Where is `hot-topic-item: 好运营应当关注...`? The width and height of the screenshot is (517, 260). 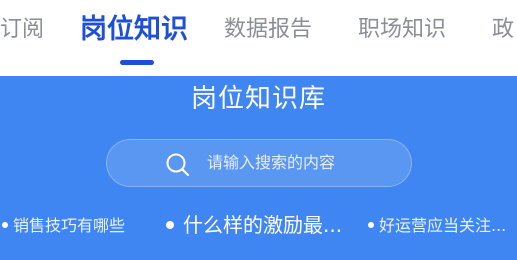
hot-topic-item: 好运营应当关注... is located at coordinates (437, 226).